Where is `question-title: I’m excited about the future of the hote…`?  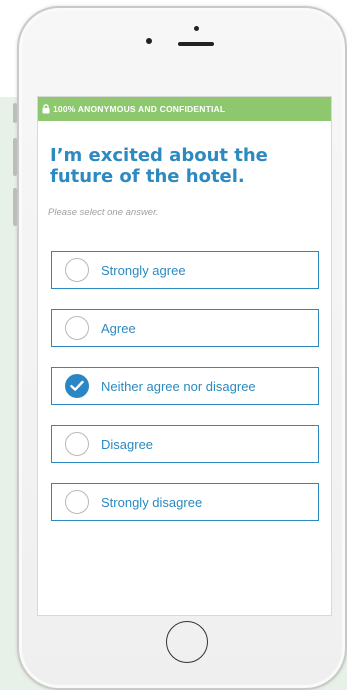
question-title: I’m excited about the future of the hote… is located at coordinates (159, 166).